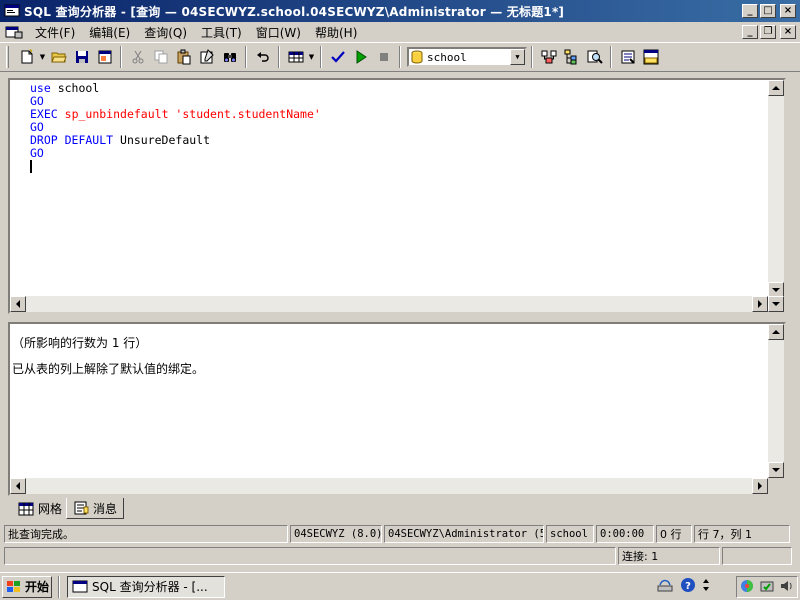 The image size is (800, 600). I want to click on tray-sql-service-icon, so click(747, 587).